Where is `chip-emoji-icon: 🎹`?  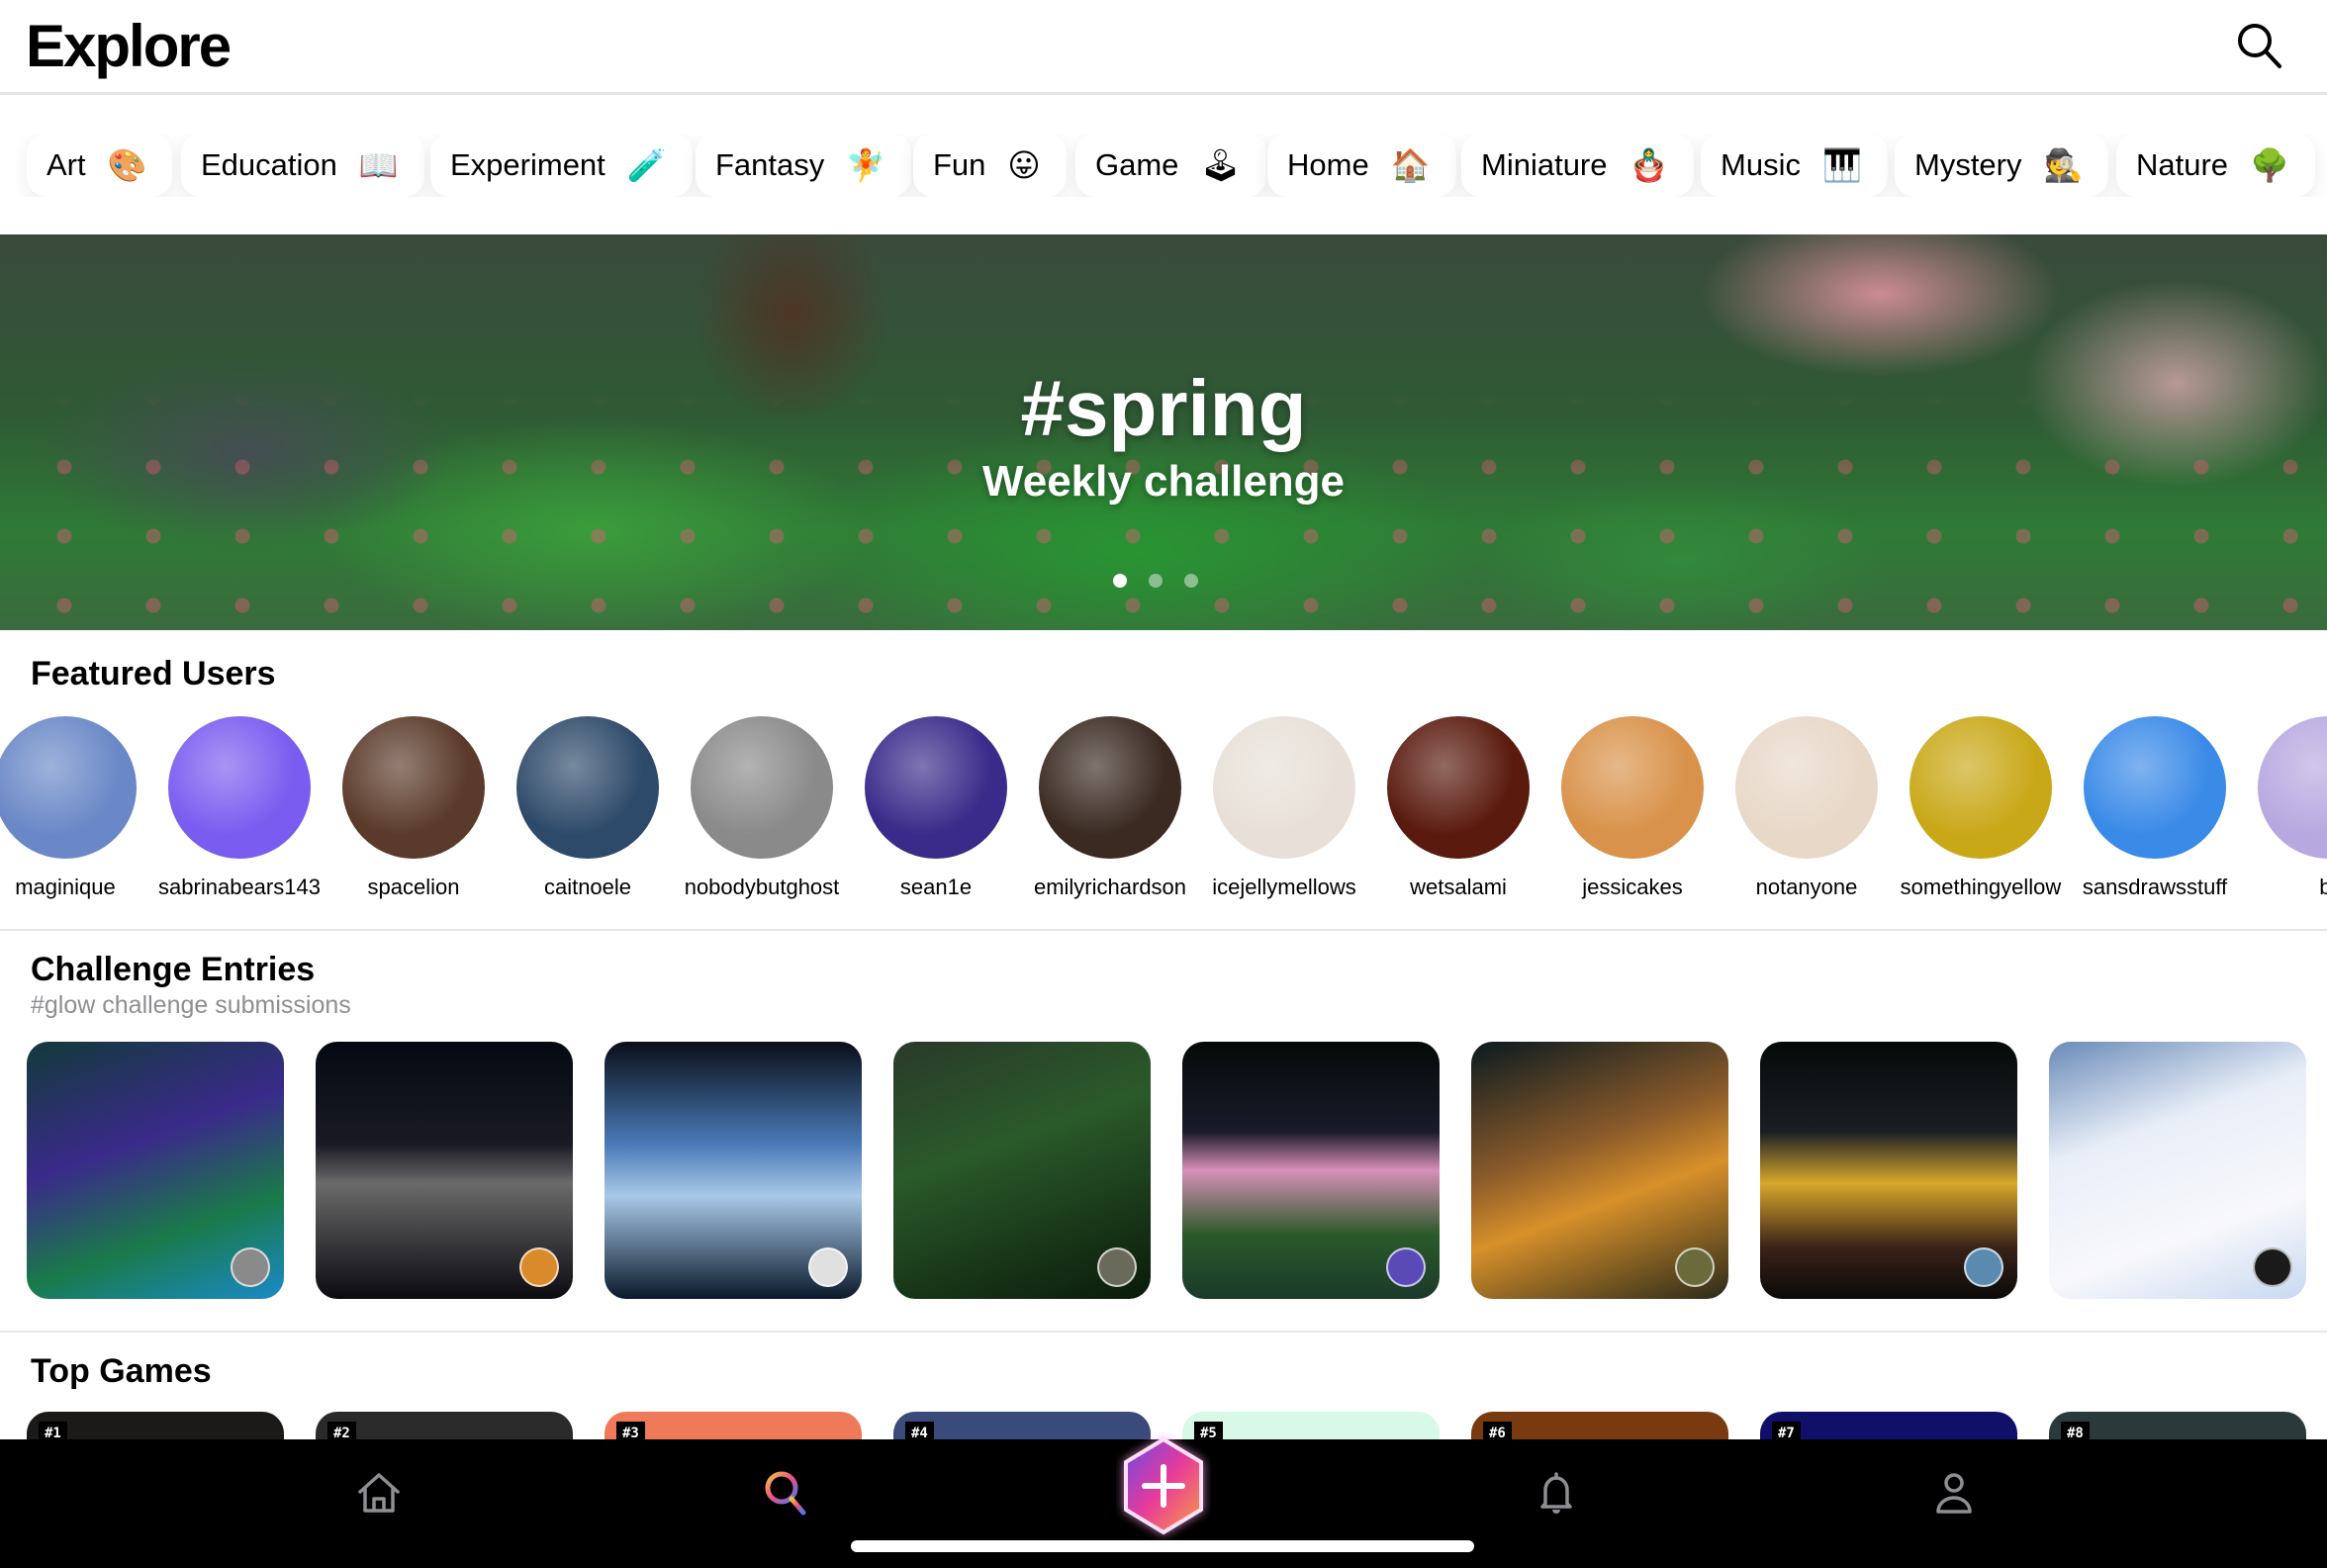
chip-emoji-icon: 🎹 is located at coordinates (1841, 165).